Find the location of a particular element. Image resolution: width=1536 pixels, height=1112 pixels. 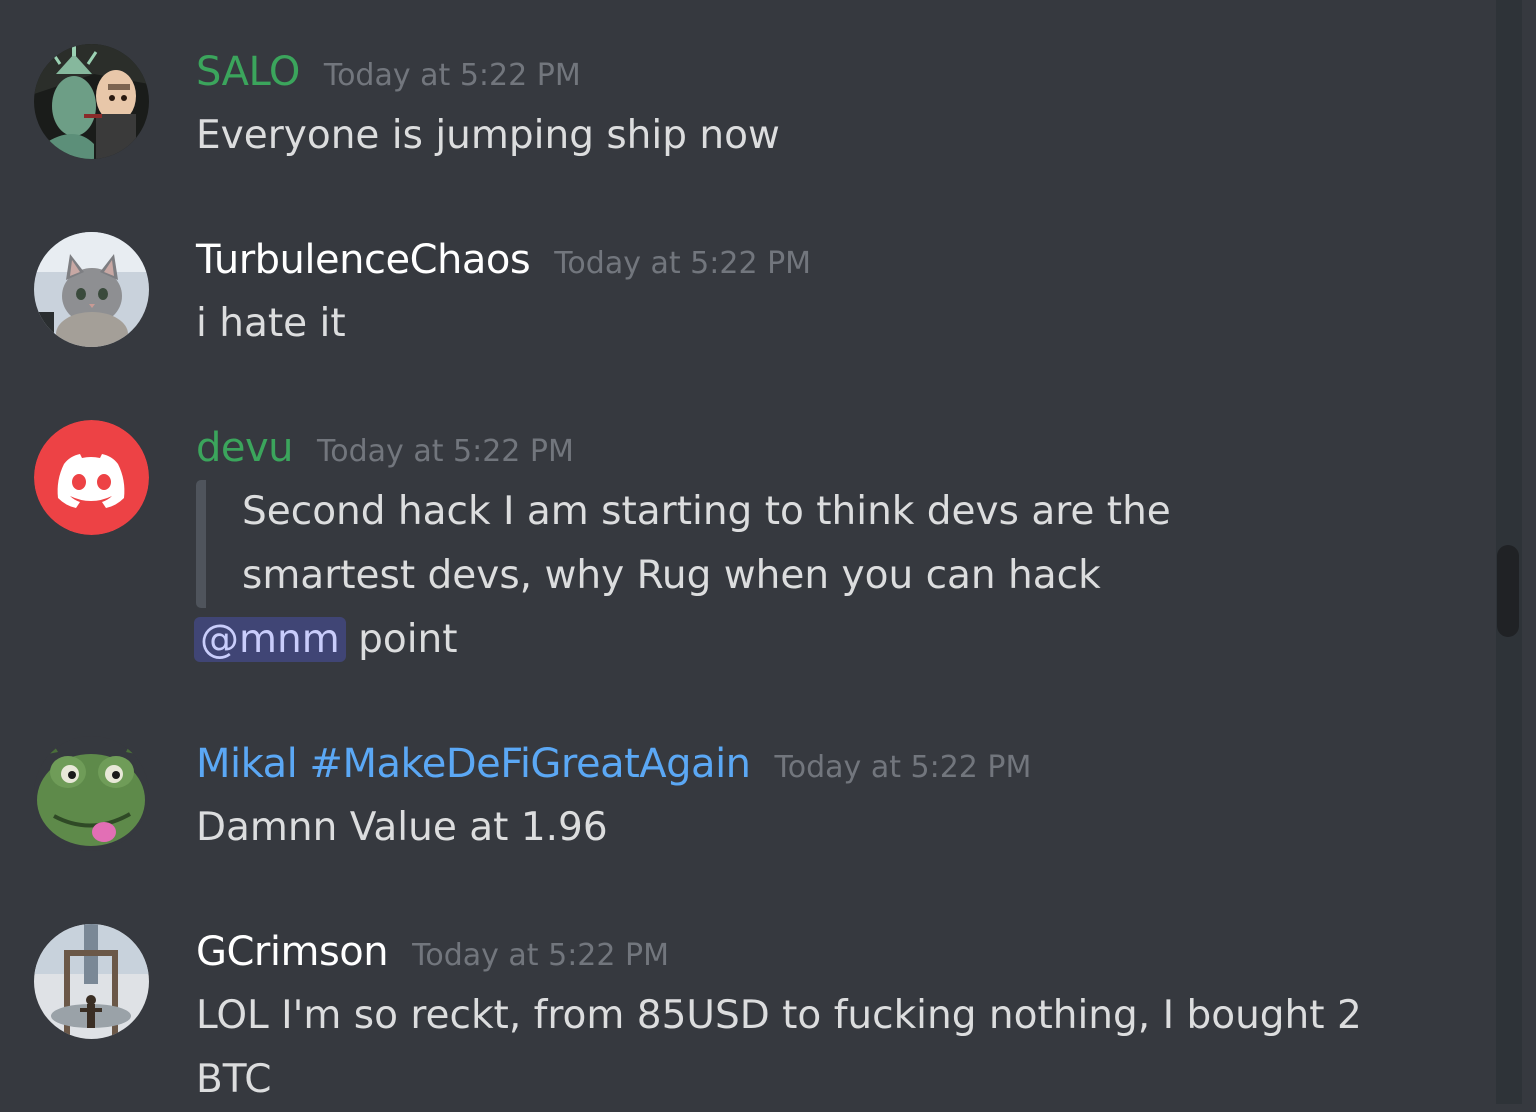

message-header: devu Today at 5:22 PM is located at coordinates (385, 448).